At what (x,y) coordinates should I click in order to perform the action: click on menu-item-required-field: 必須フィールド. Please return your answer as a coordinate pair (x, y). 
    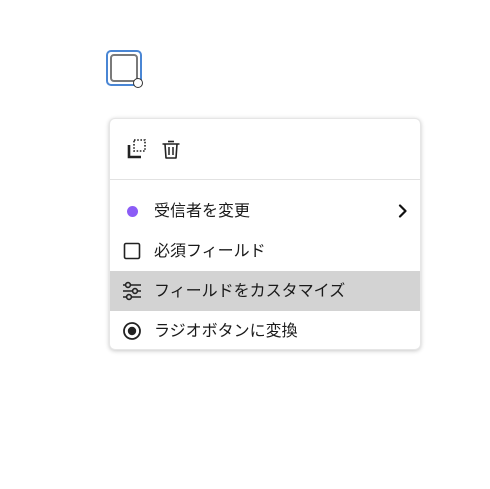
    Looking at the image, I should click on (265, 251).